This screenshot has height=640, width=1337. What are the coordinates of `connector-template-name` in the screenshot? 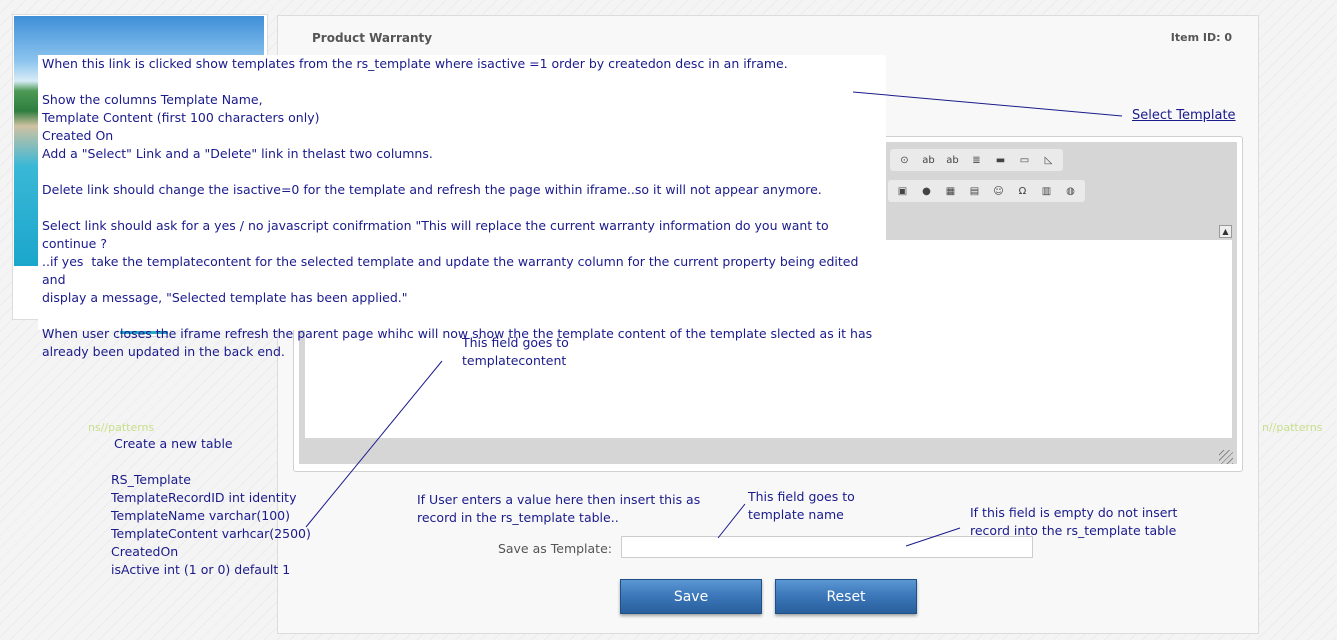 It's located at (731, 521).